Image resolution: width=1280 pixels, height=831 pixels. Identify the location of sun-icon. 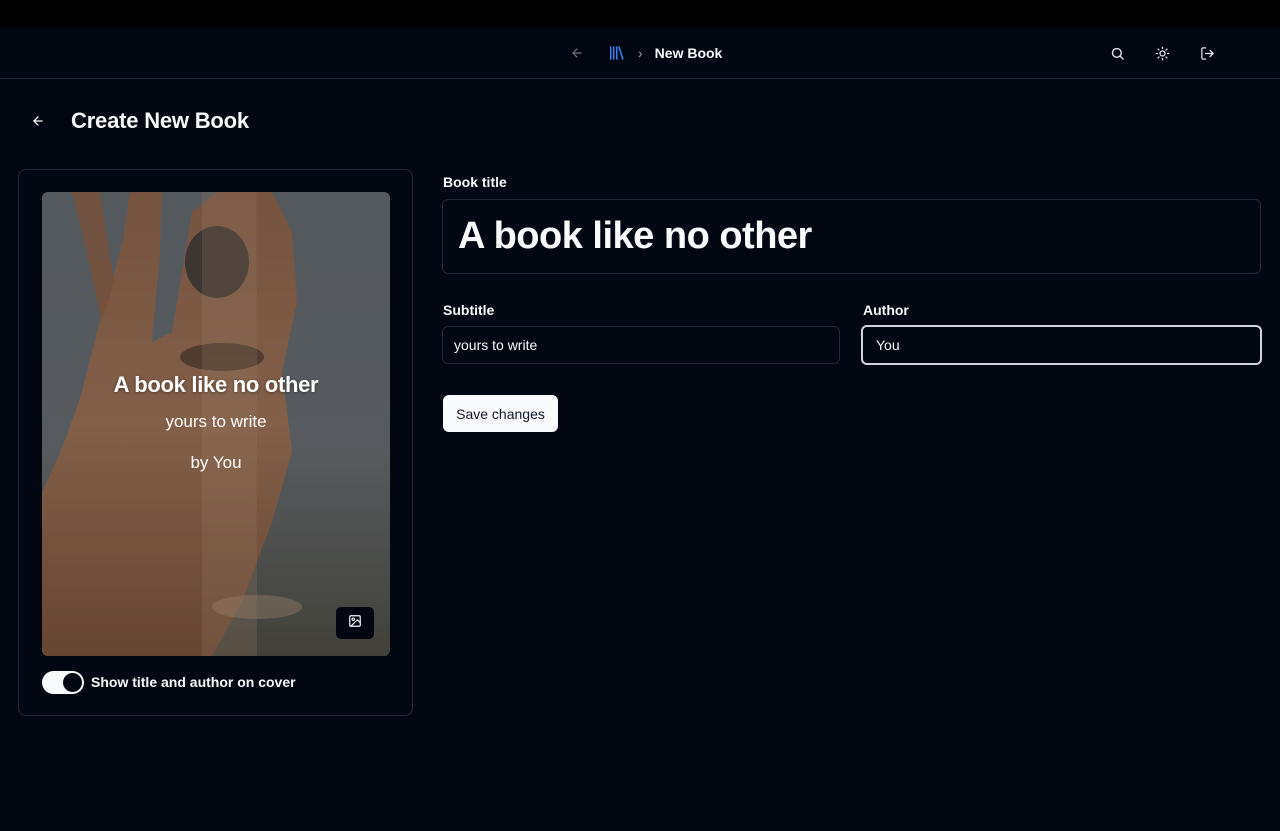
(1162, 53).